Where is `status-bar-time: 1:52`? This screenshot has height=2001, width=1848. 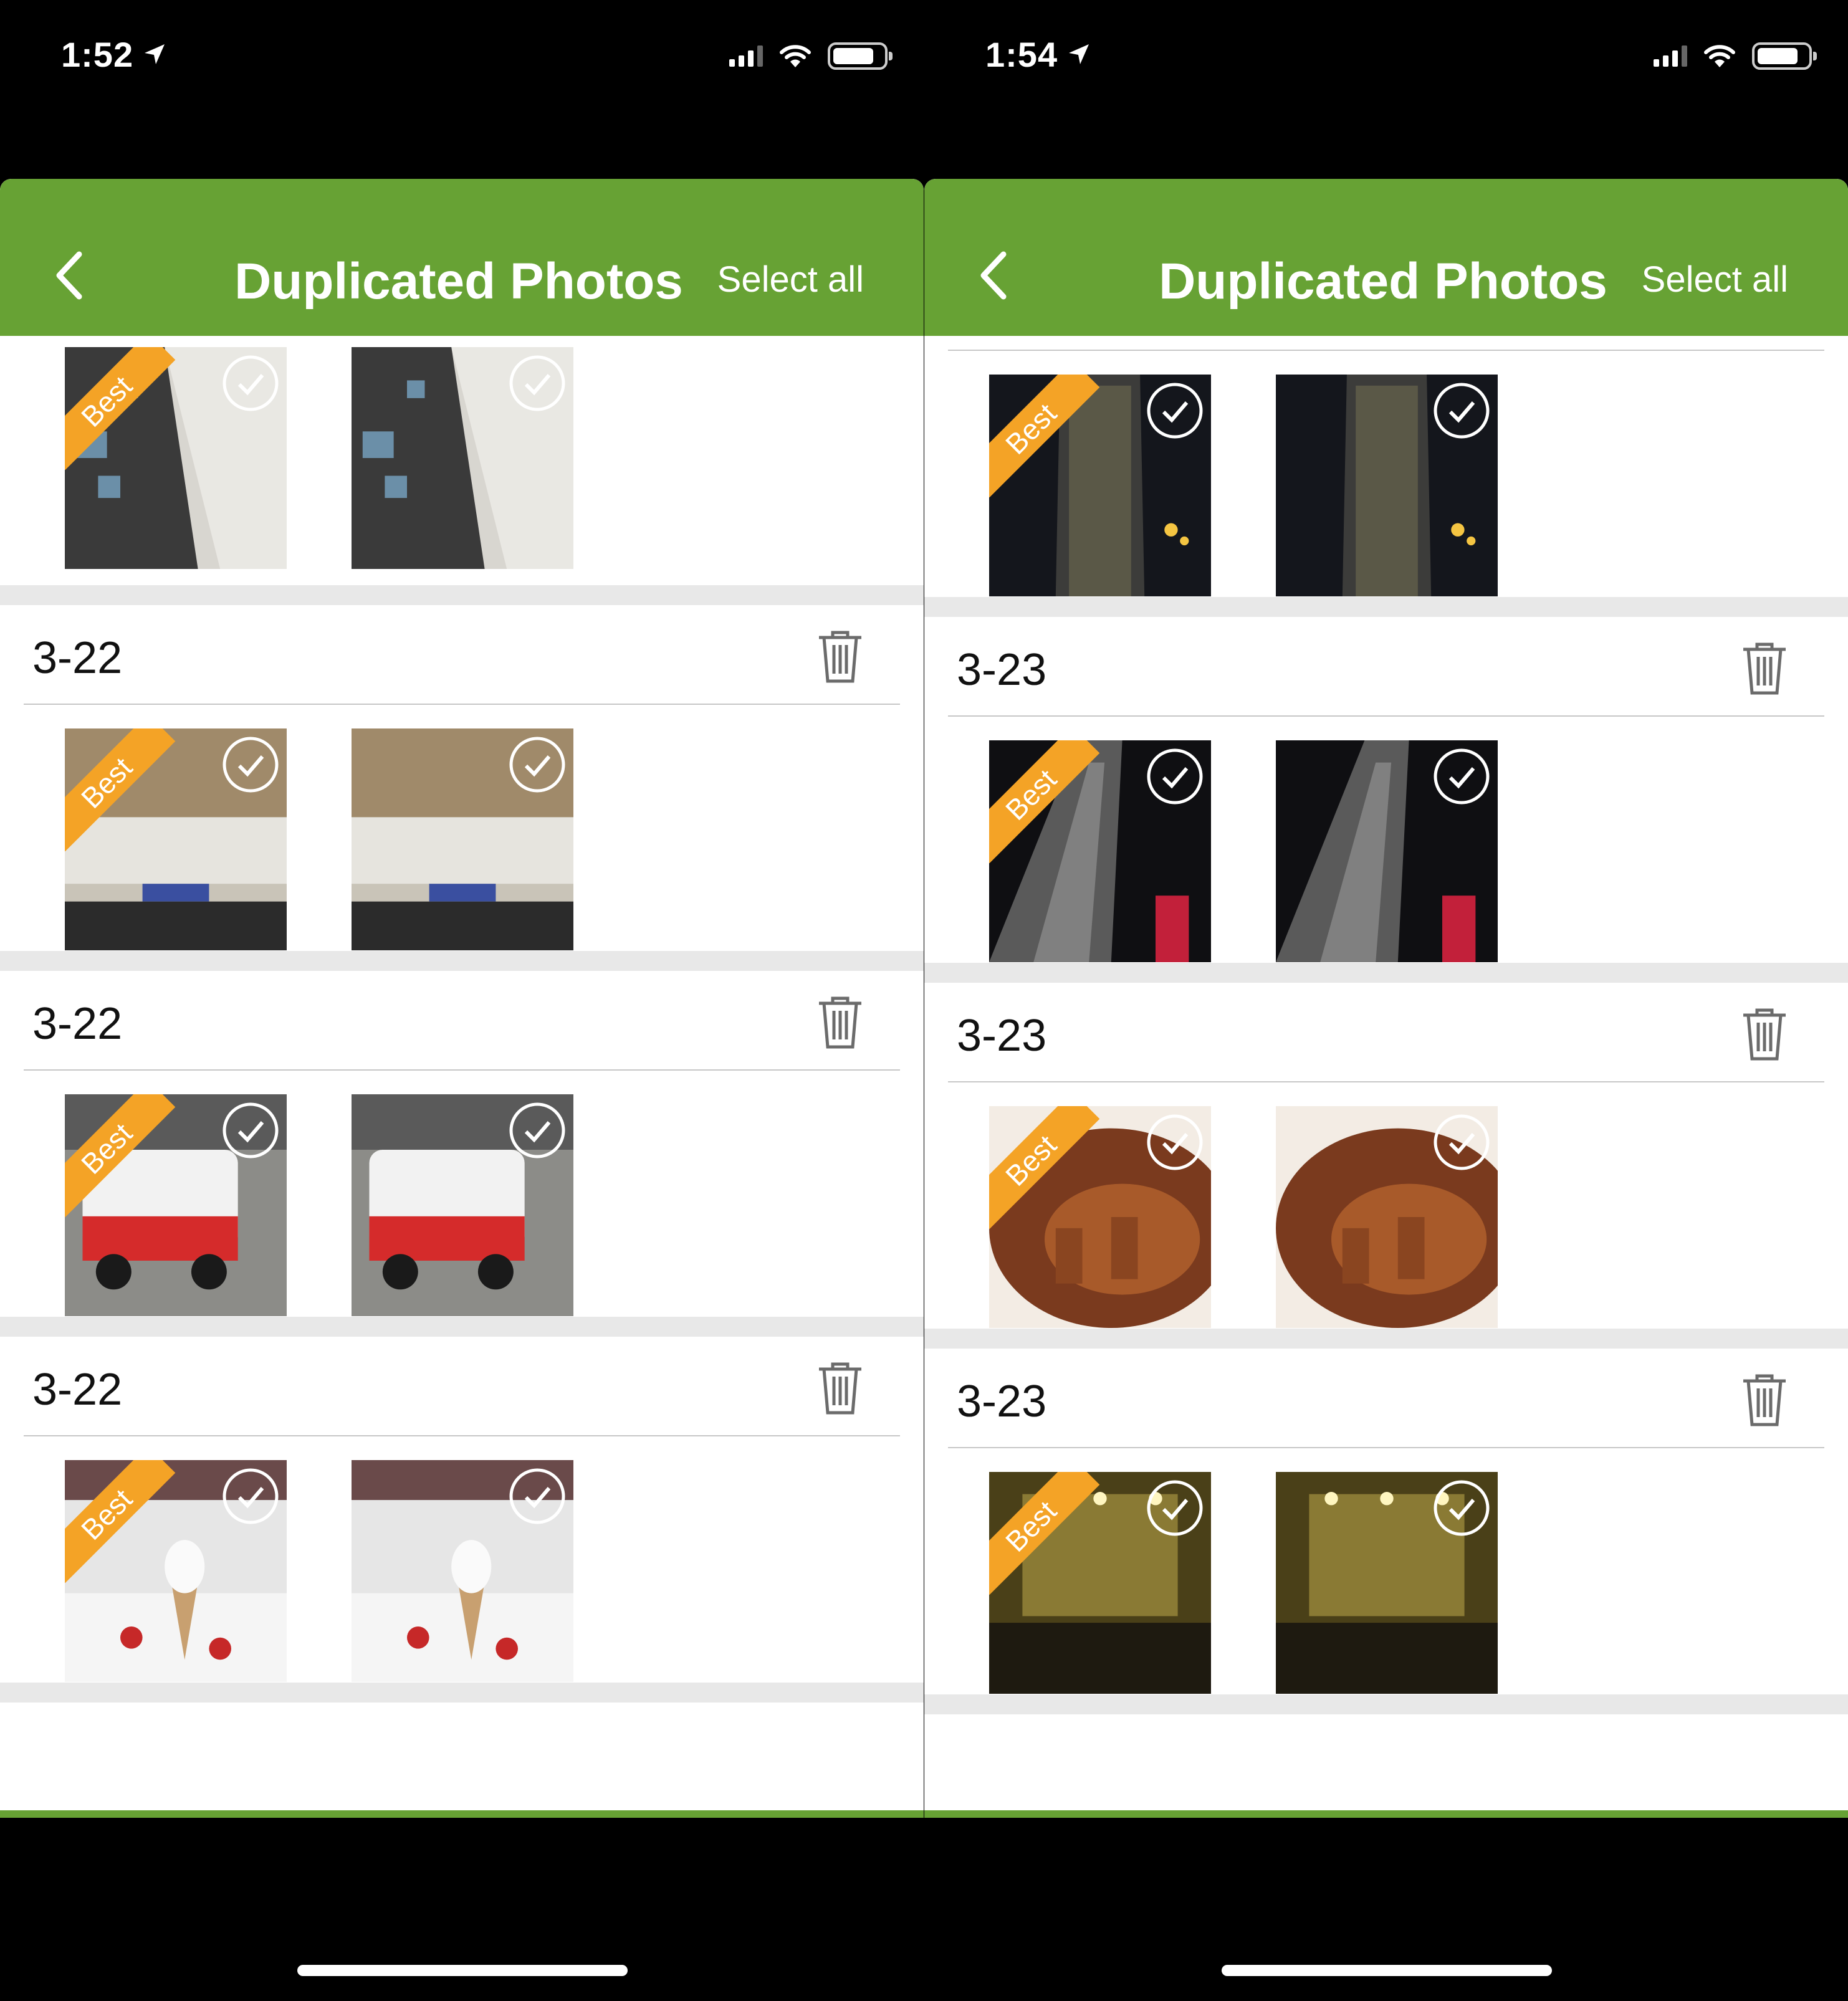
status-bar-time: 1:52 is located at coordinates (114, 54).